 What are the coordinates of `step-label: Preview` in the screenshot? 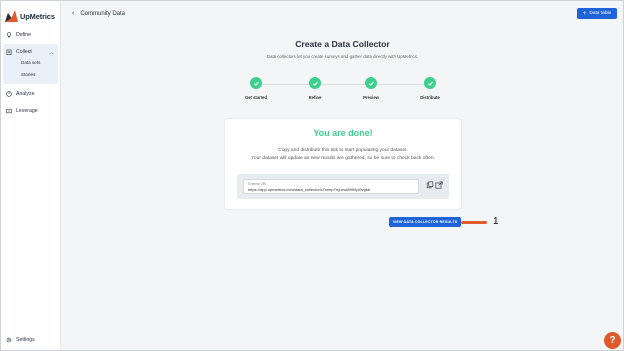 It's located at (371, 97).